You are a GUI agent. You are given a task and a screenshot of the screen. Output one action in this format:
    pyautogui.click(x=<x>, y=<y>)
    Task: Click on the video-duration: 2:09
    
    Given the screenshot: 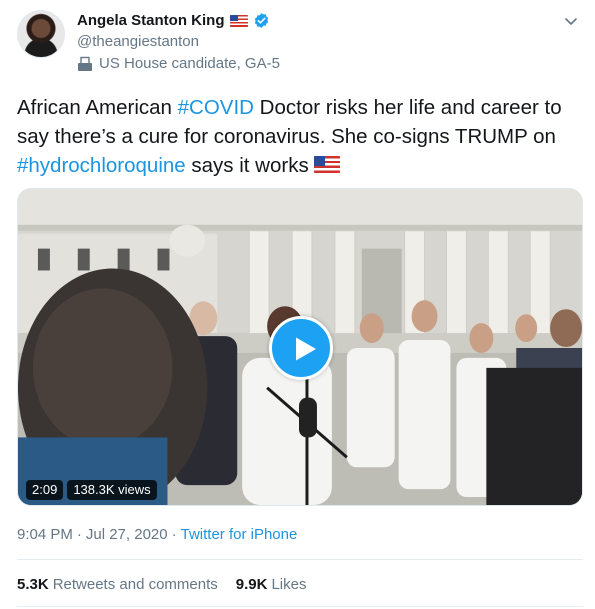 What is the action you would take?
    pyautogui.click(x=45, y=490)
    